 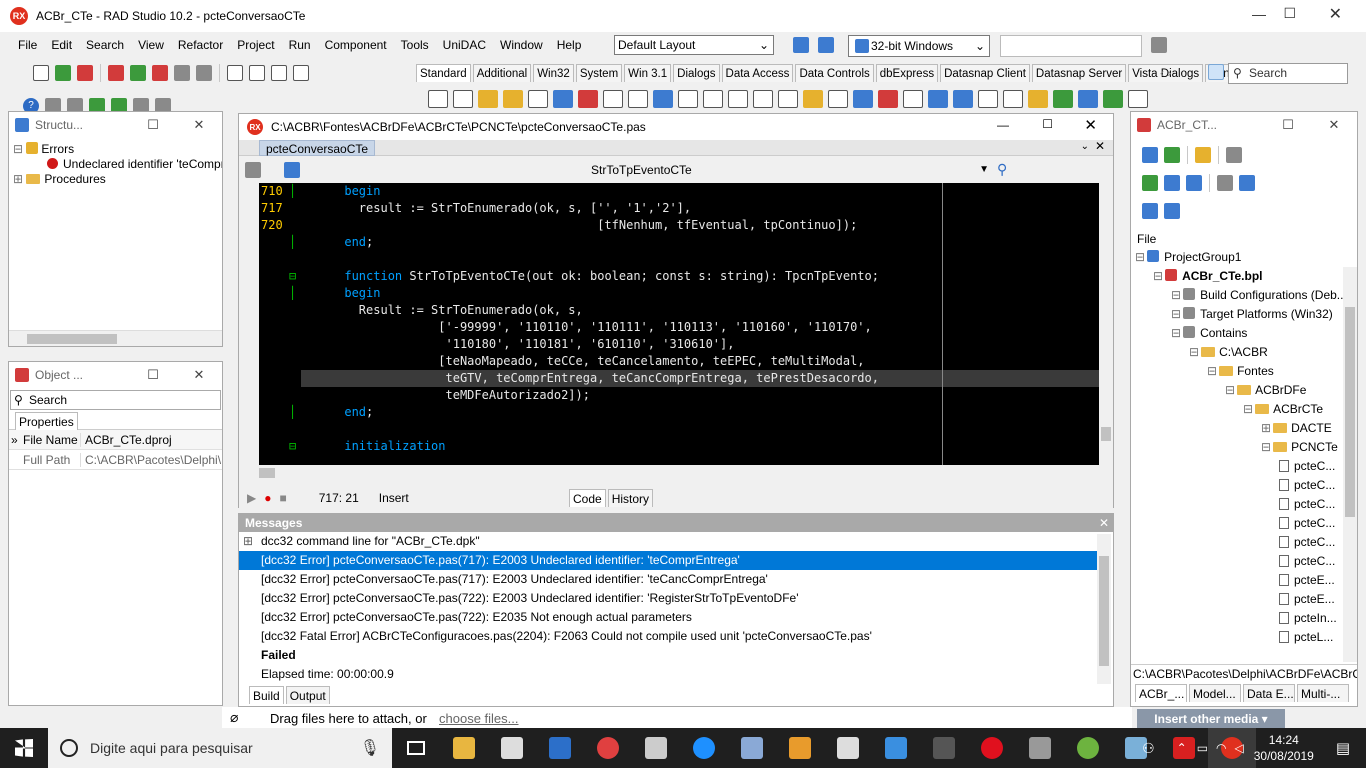 What do you see at coordinates (1085, 146) in the screenshot?
I see `tab-list-icon: ⌄` at bounding box center [1085, 146].